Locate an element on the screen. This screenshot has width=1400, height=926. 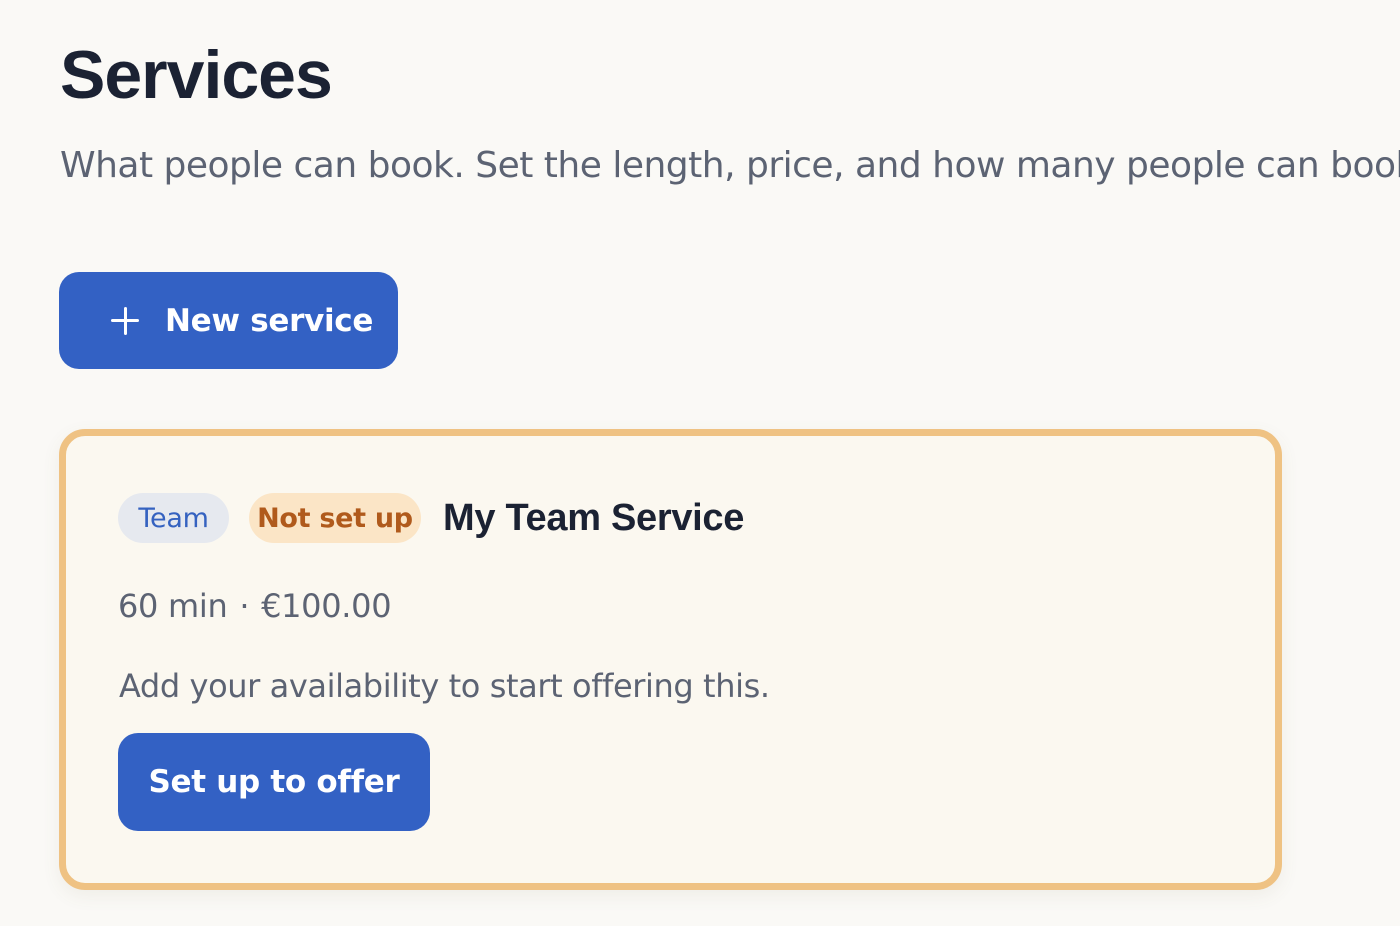
set-up-to-offer-button: Set up to offer is located at coordinates (274, 782).